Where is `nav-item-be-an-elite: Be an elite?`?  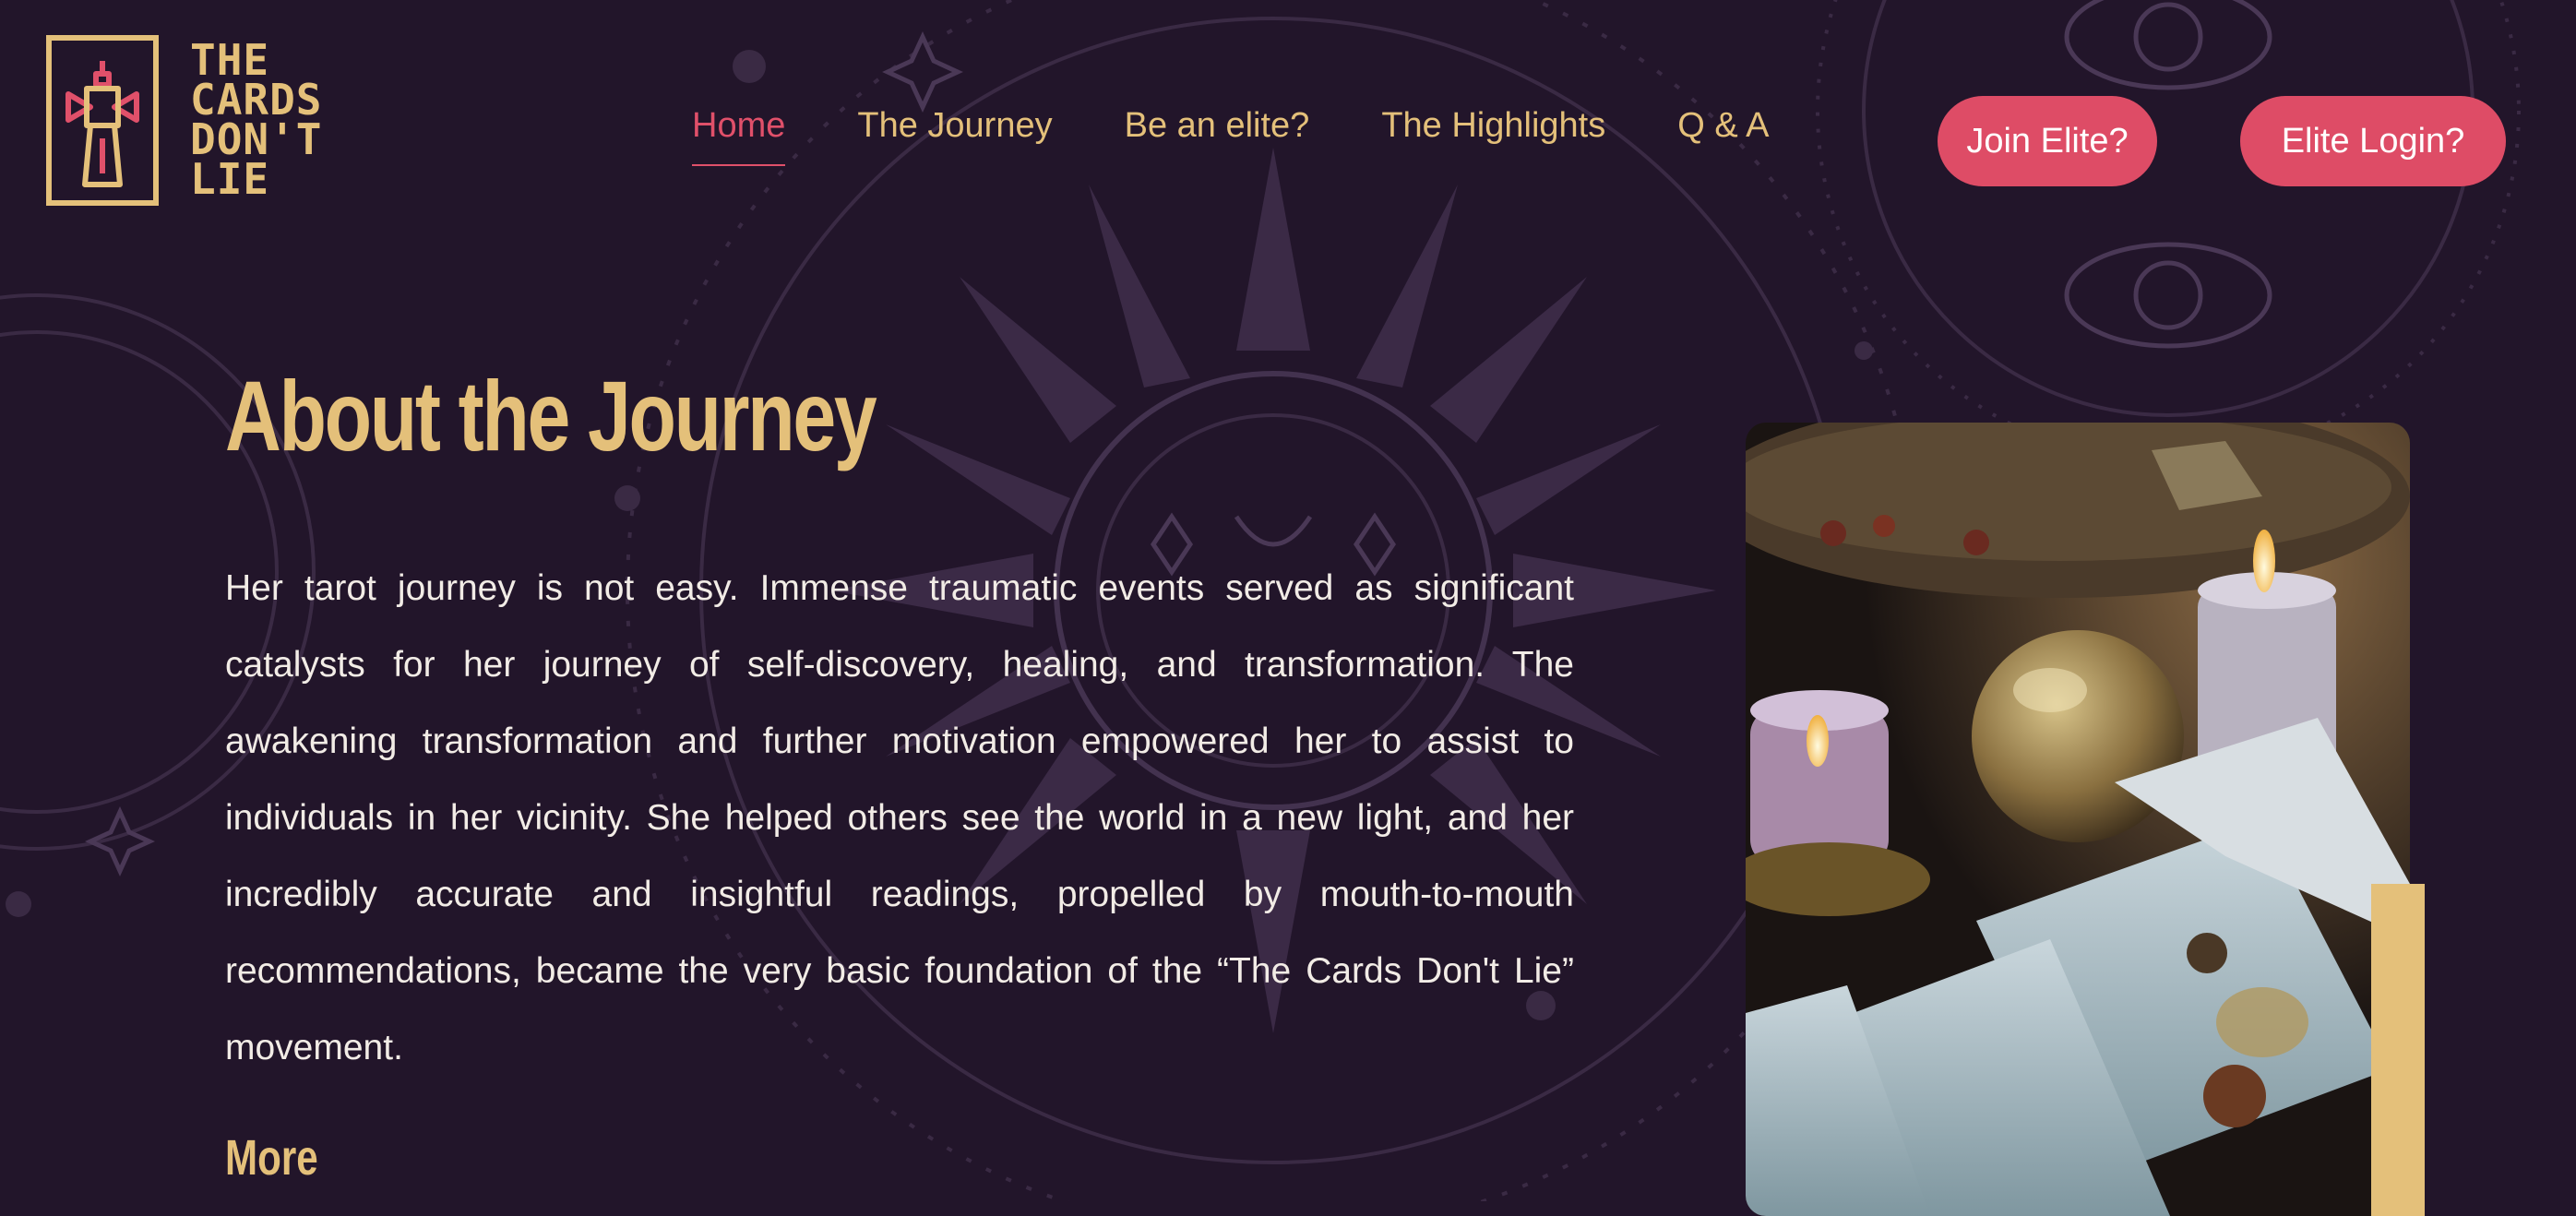 nav-item-be-an-elite: Be an elite? is located at coordinates (1217, 126).